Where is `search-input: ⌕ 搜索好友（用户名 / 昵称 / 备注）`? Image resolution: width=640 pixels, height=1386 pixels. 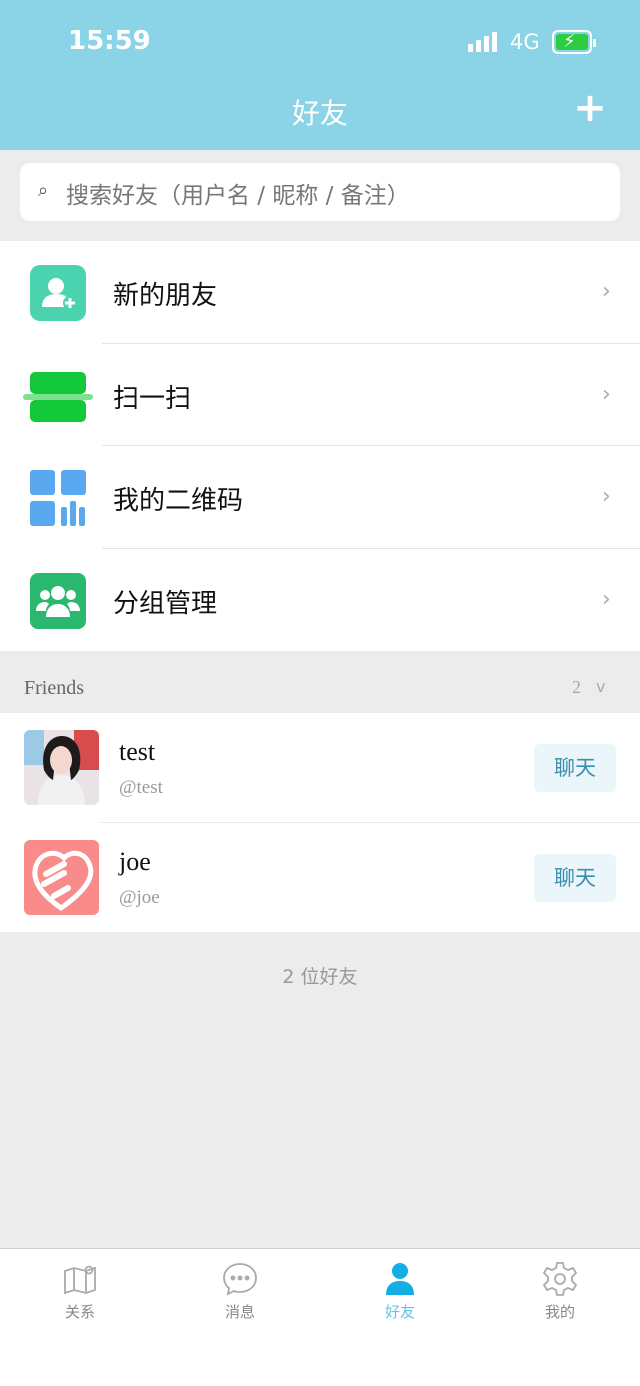 search-input: ⌕ 搜索好友（用户名 / 昵称 / 备注） is located at coordinates (320, 192).